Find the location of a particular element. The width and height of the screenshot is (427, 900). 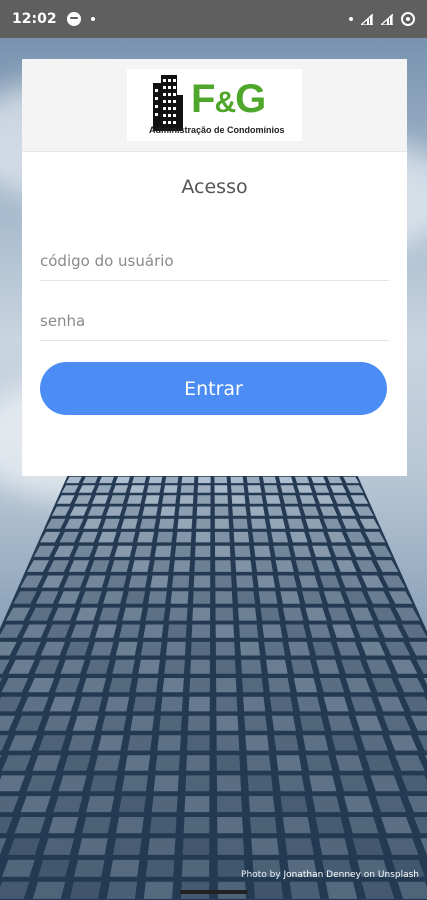

login-title: Acesso is located at coordinates (214, 187).